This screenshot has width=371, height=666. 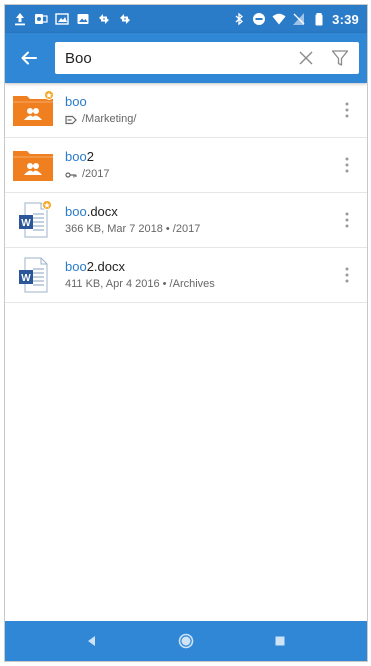 I want to click on item-subtitle: 411 KB, Apr 4 2016 • /Archives, so click(x=201, y=284).